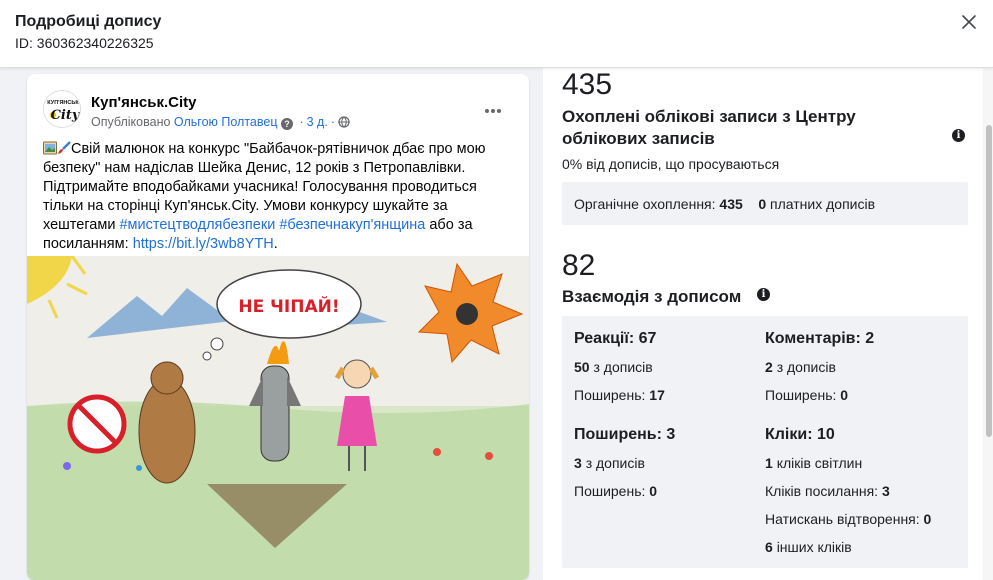 The height and width of the screenshot is (580, 993). I want to click on comments-title: Коментарів: 2, so click(820, 338).